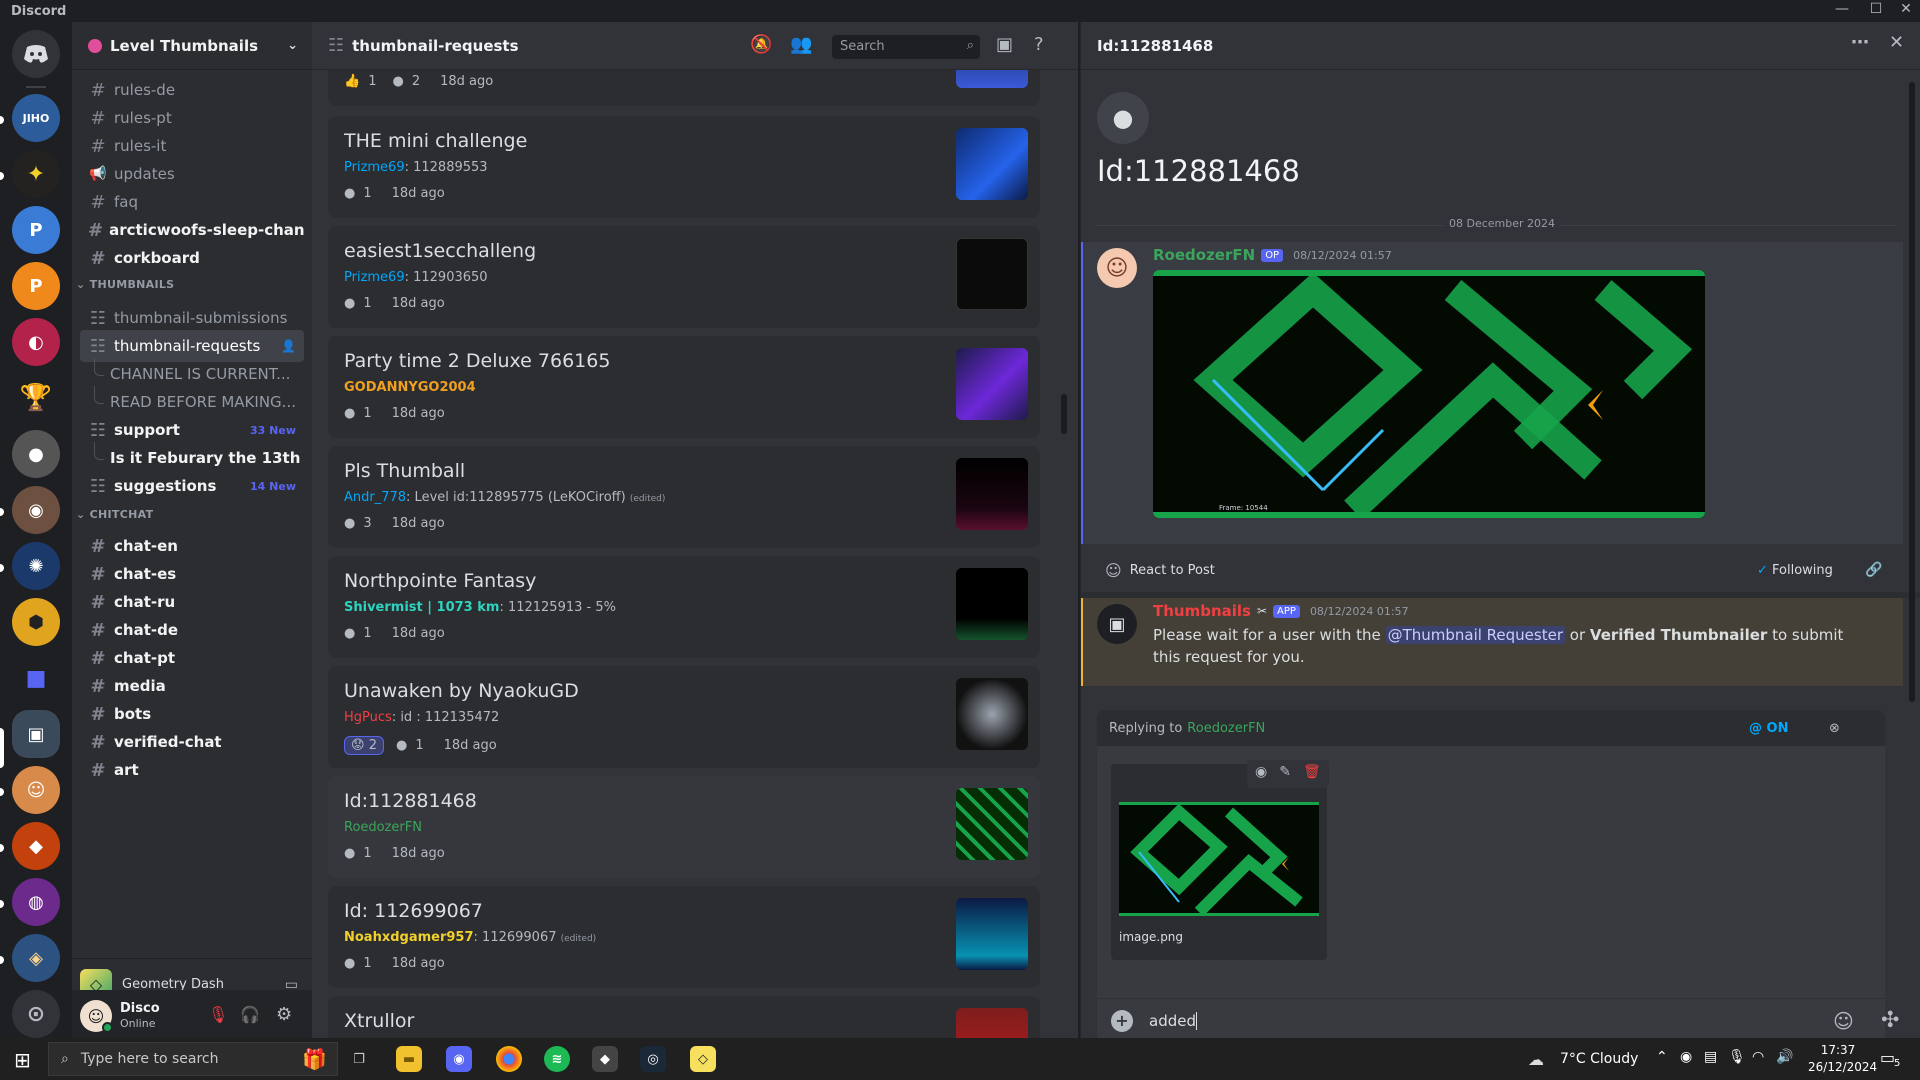 The height and width of the screenshot is (1080, 1920). I want to click on discord-taskbar-icon: ◉, so click(459, 1059).